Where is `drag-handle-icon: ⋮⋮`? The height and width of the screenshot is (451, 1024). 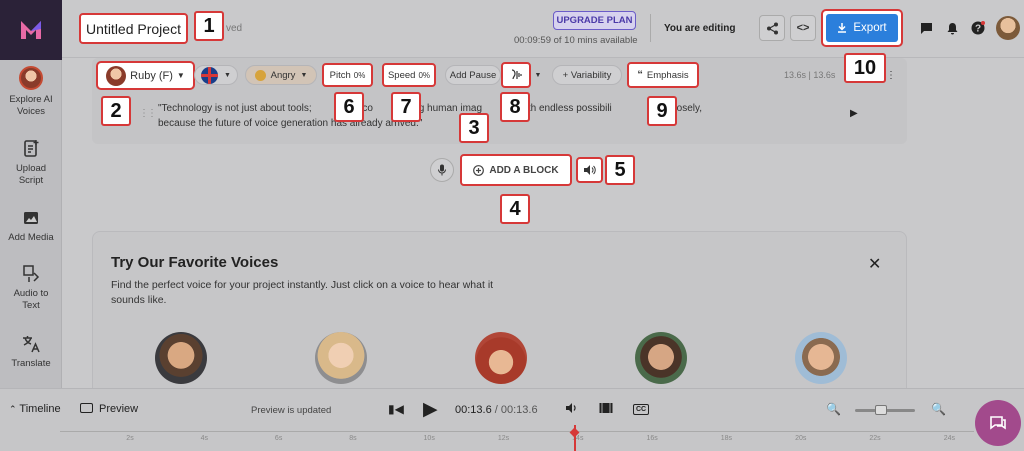
drag-handle-icon: ⋮⋮ is located at coordinates (148, 113).